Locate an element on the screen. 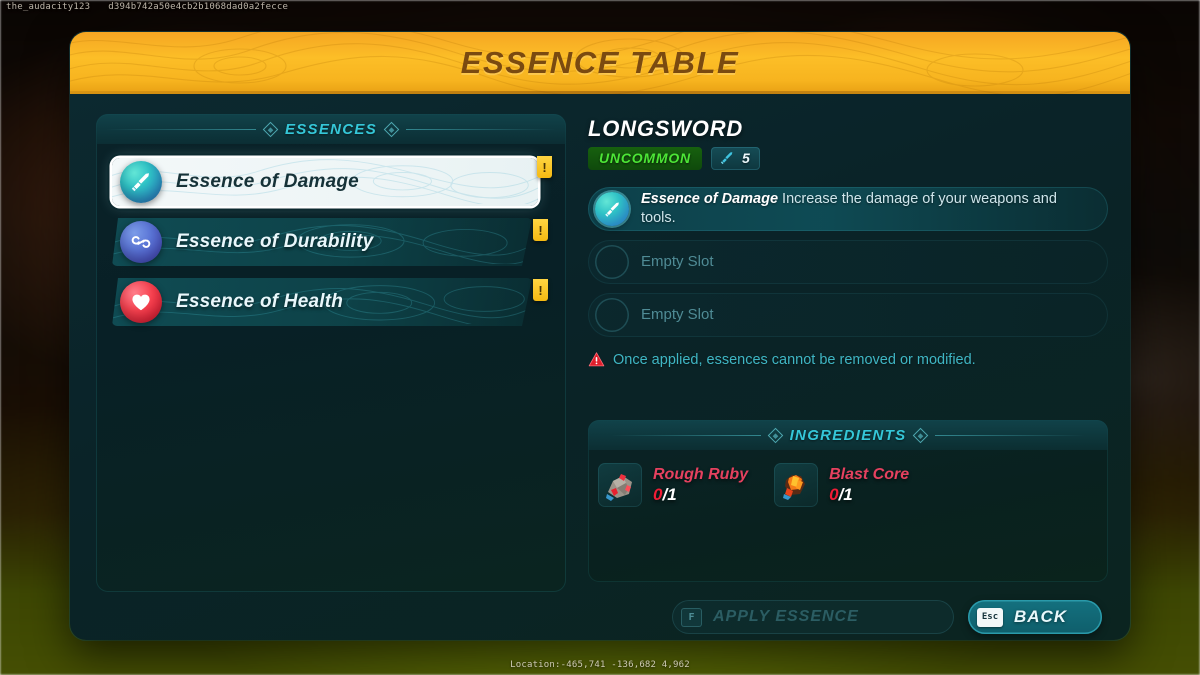  debug-username: the_audacity123 is located at coordinates (48, 7).